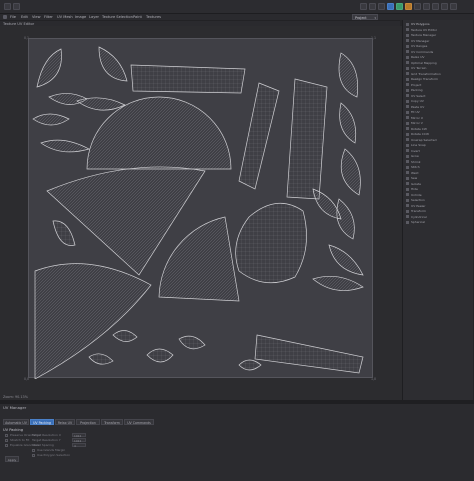 This screenshot has width=474, height=481. What do you see at coordinates (435, 6) in the screenshot?
I see `camera-icon` at bounding box center [435, 6].